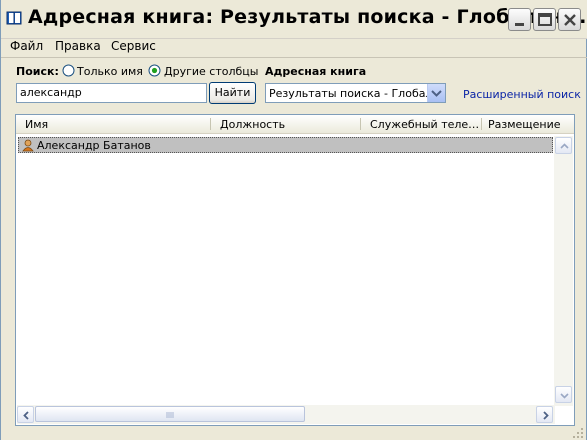 This screenshot has width=587, height=443. I want to click on scroll-left-icon, so click(26, 415).